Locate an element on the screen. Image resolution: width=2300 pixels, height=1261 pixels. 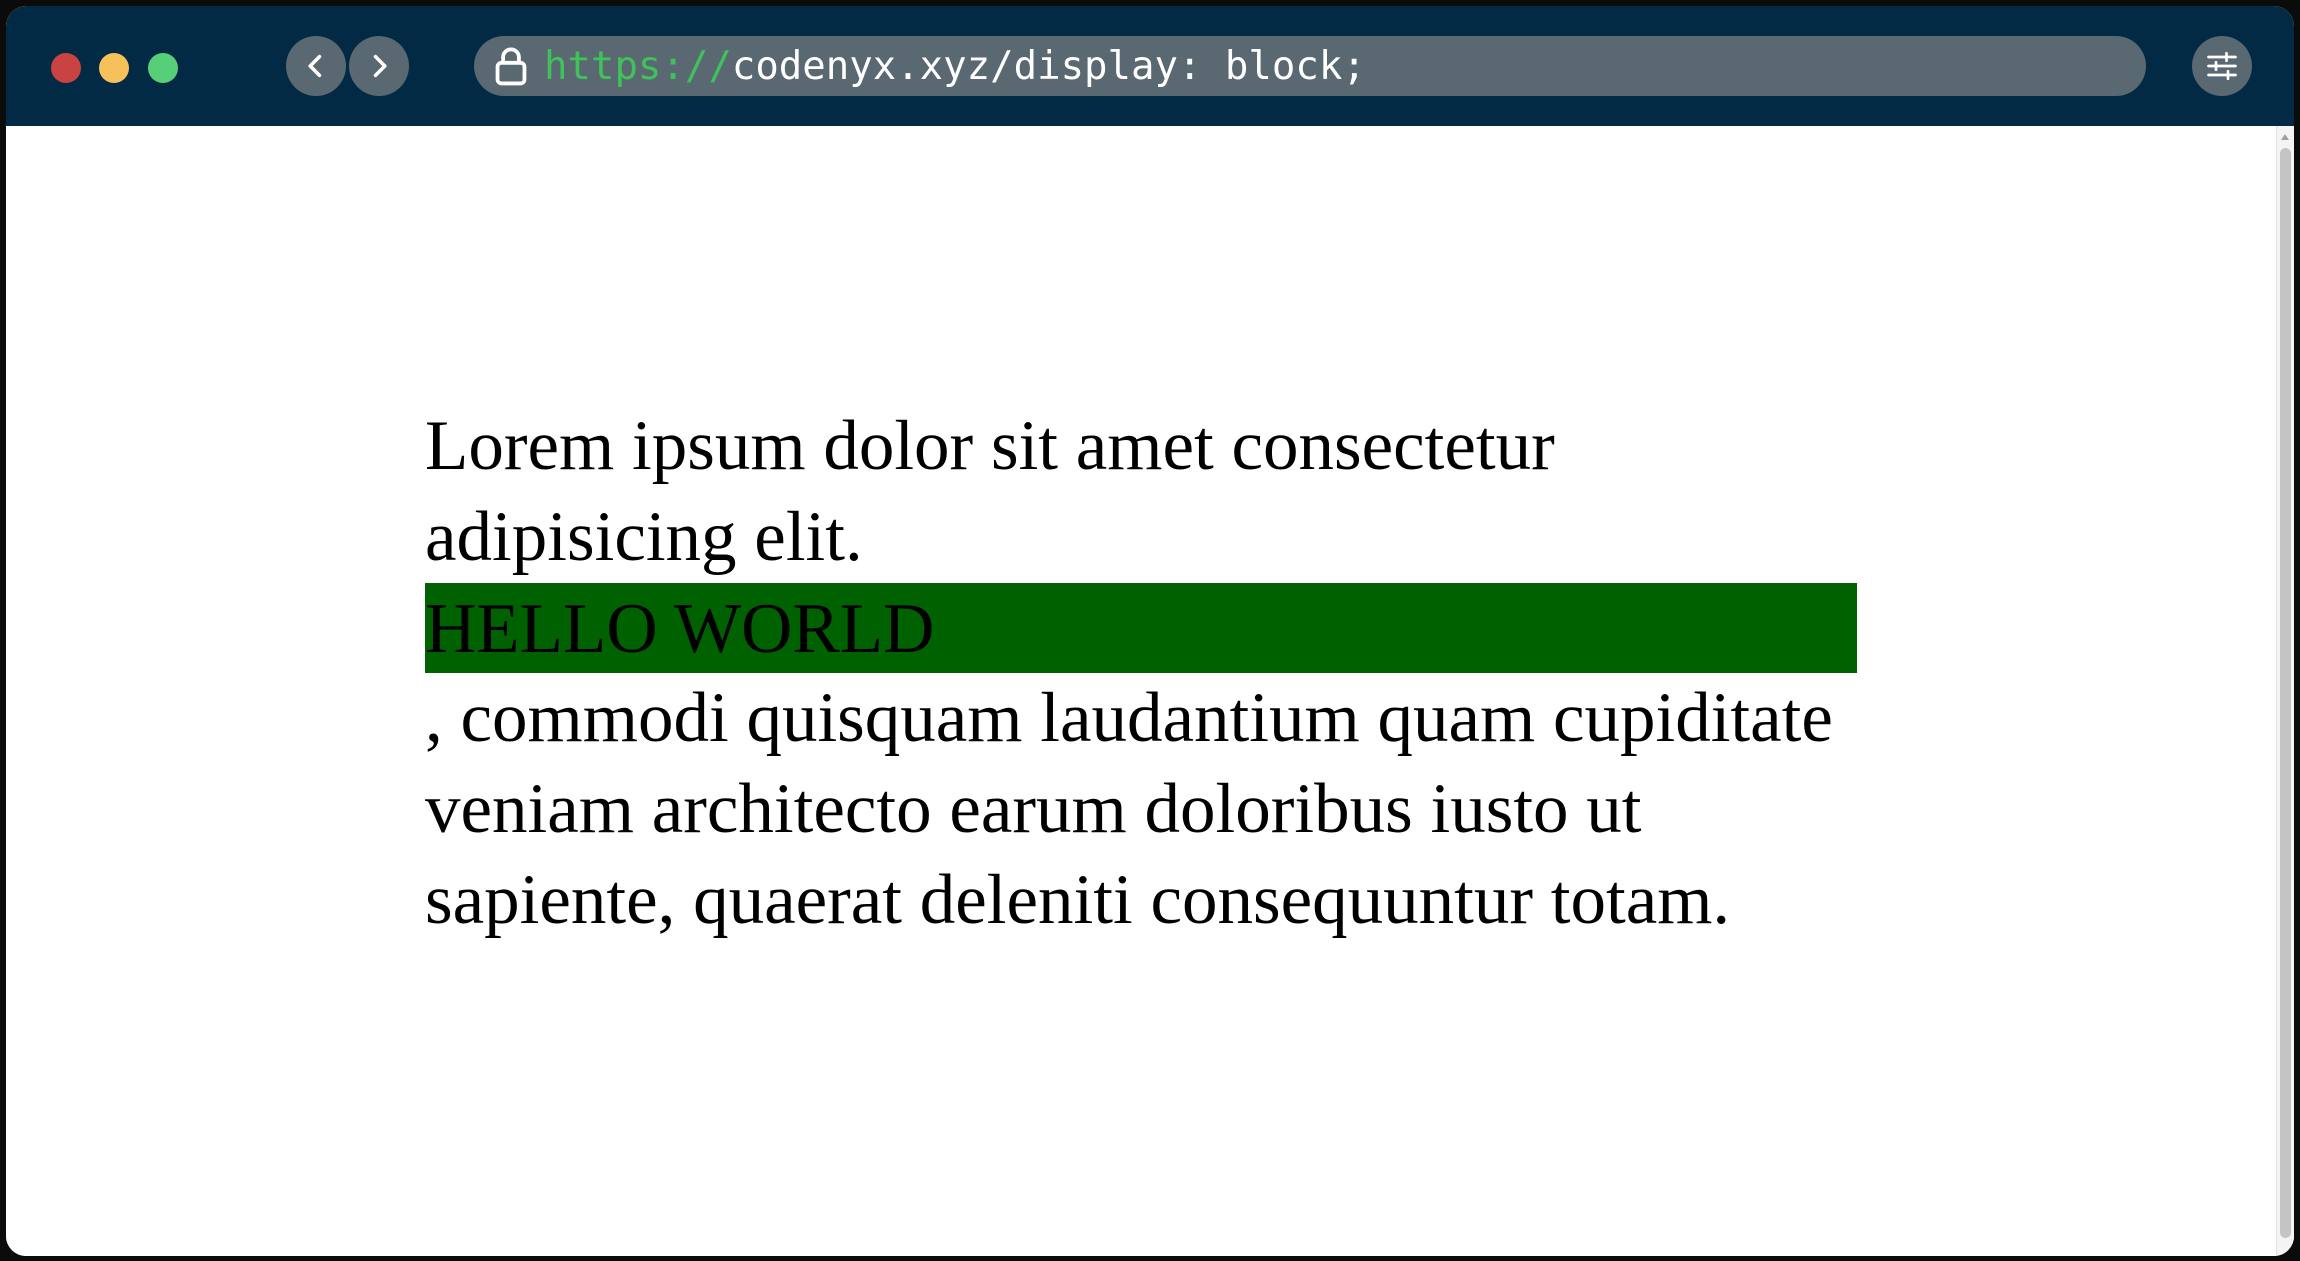
address-bar: https://codenyx.xyz/display: block; is located at coordinates (1310, 66).